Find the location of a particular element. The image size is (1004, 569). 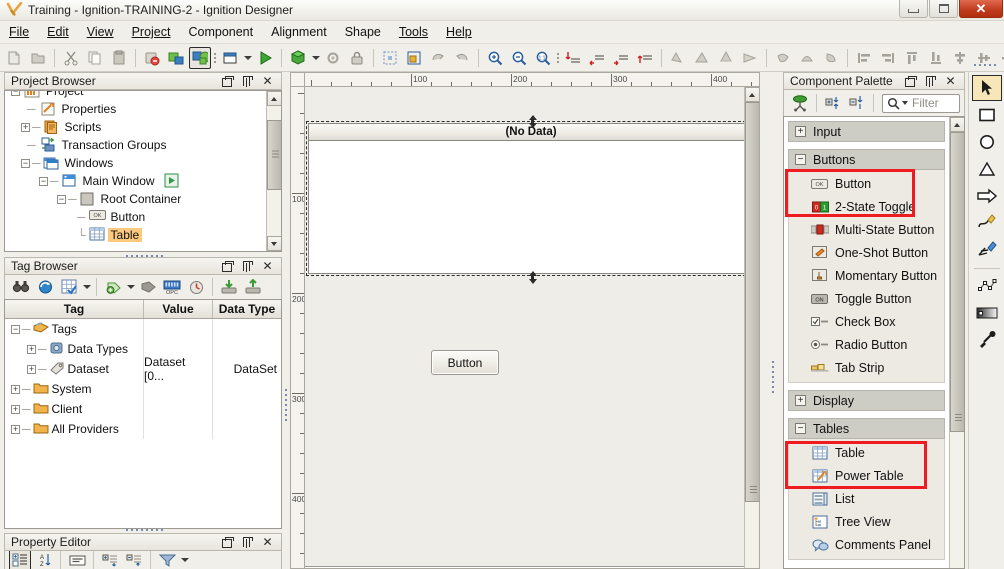

new-template-icon is located at coordinates (298, 58).